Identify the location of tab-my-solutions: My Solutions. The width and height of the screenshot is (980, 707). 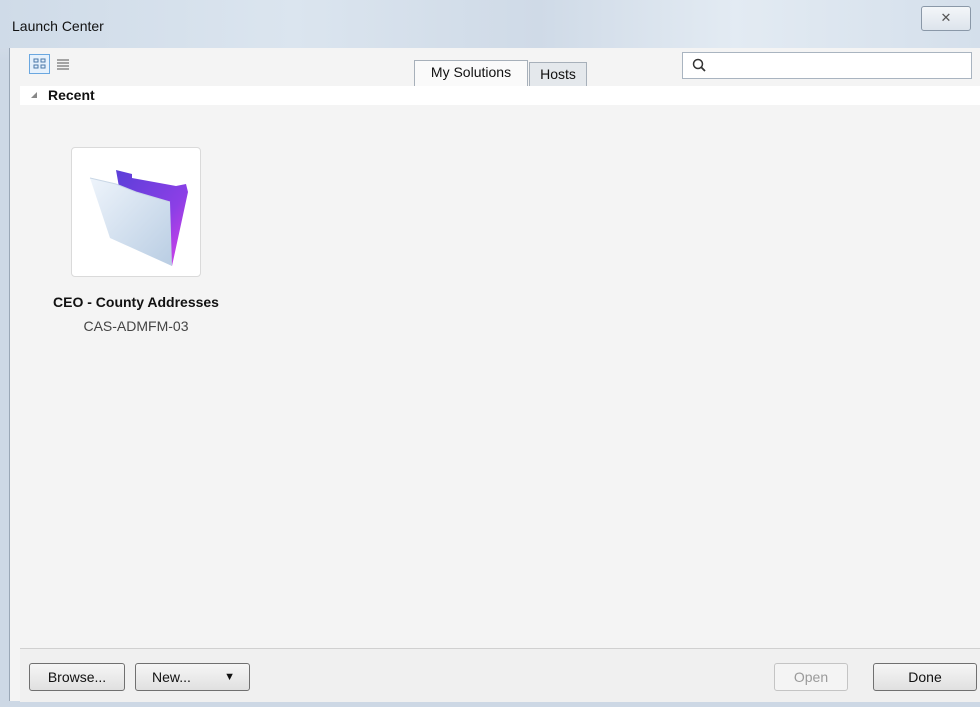
(471, 73).